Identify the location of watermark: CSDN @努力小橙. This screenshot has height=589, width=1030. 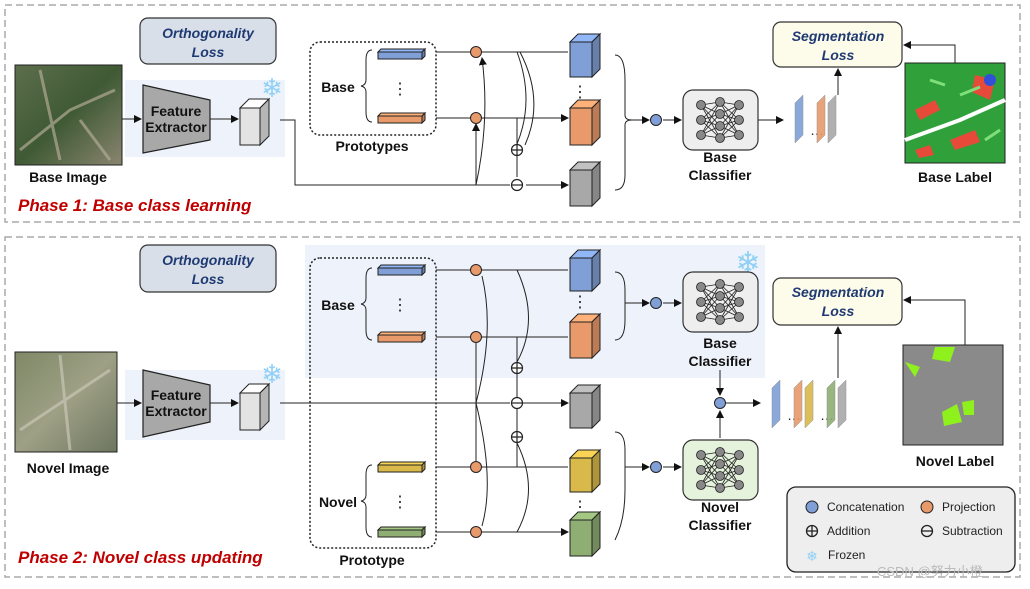
(930, 571).